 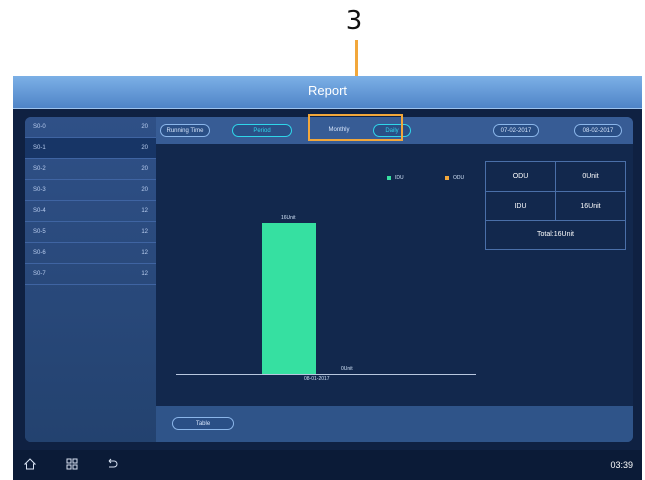 I want to click on sidebar-item-name: S0-7, so click(x=39, y=274).